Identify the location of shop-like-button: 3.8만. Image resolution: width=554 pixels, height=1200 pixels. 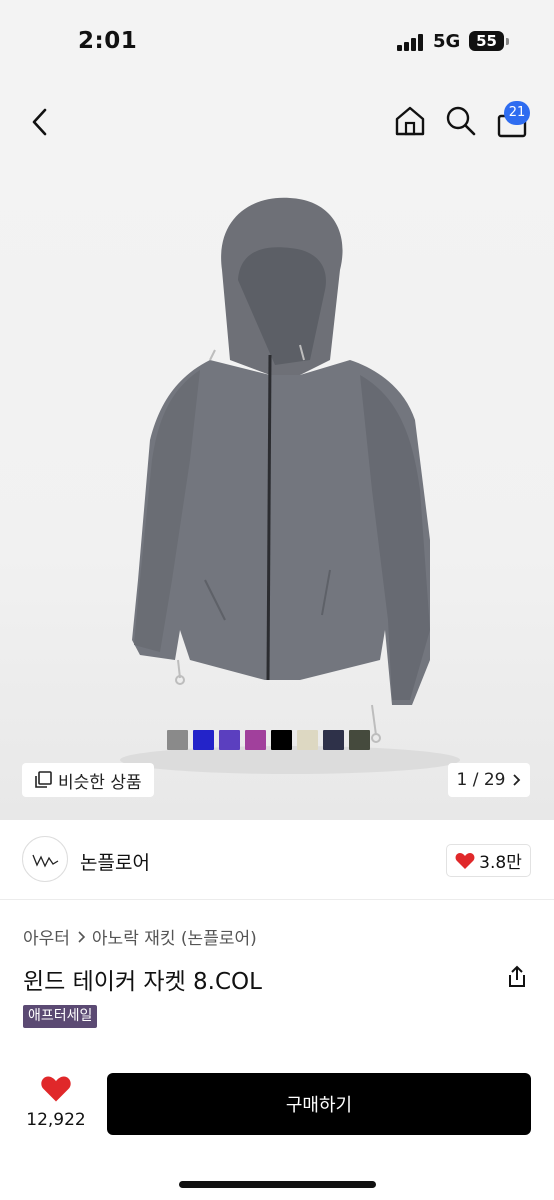
(488, 860).